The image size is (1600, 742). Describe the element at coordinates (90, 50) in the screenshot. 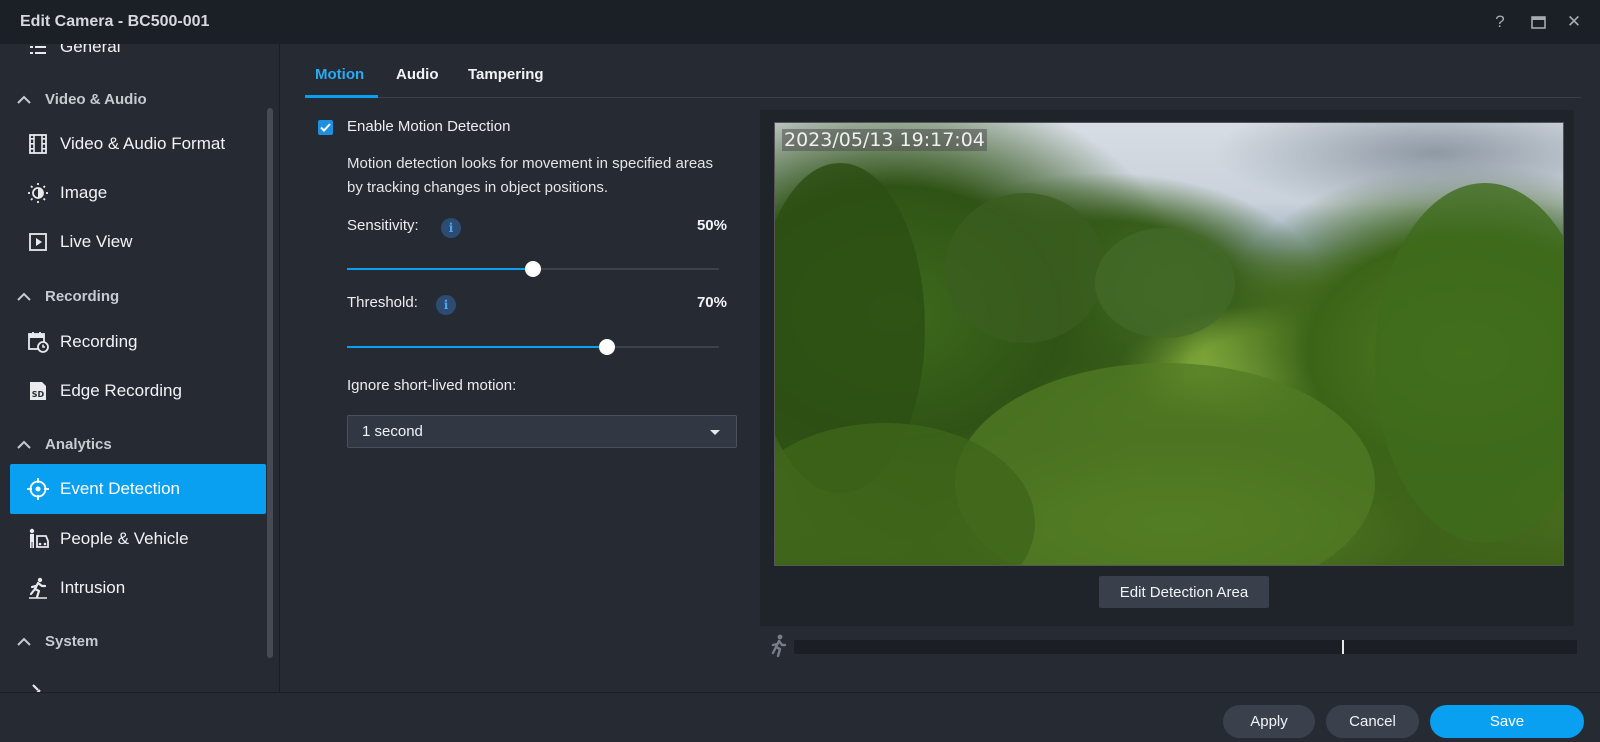

I see `sidebar-item-label: General` at that location.